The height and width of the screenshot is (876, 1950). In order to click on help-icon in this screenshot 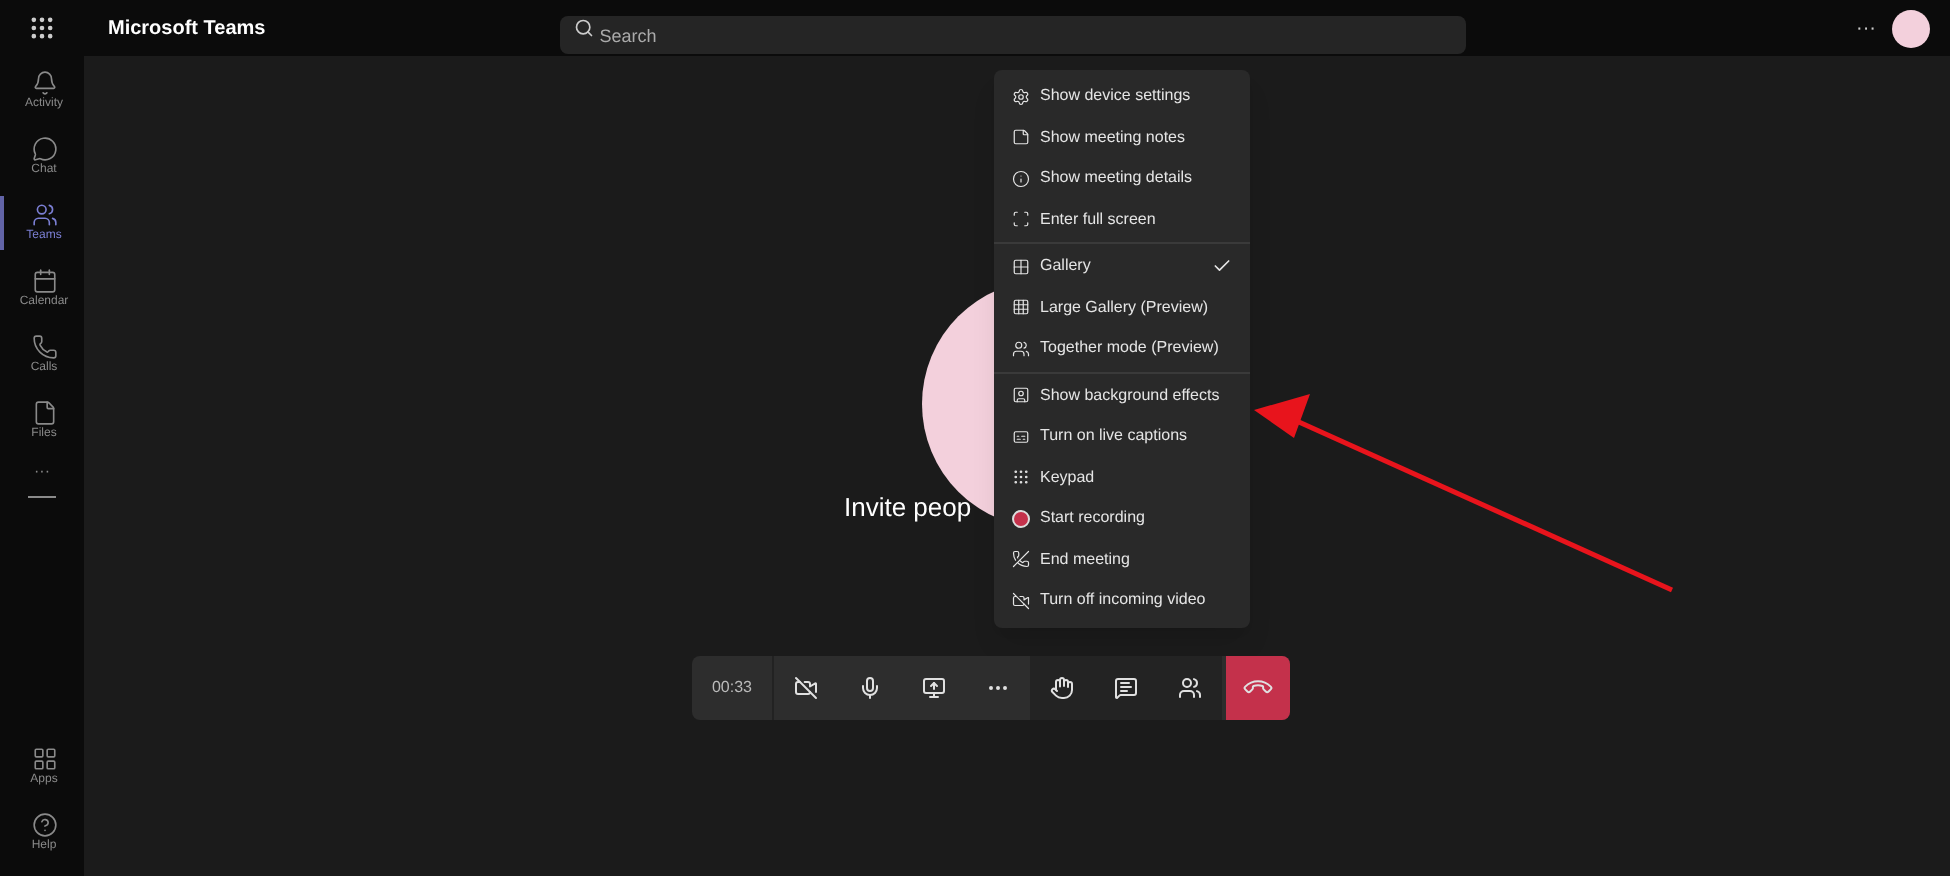, I will do `click(44, 825)`.